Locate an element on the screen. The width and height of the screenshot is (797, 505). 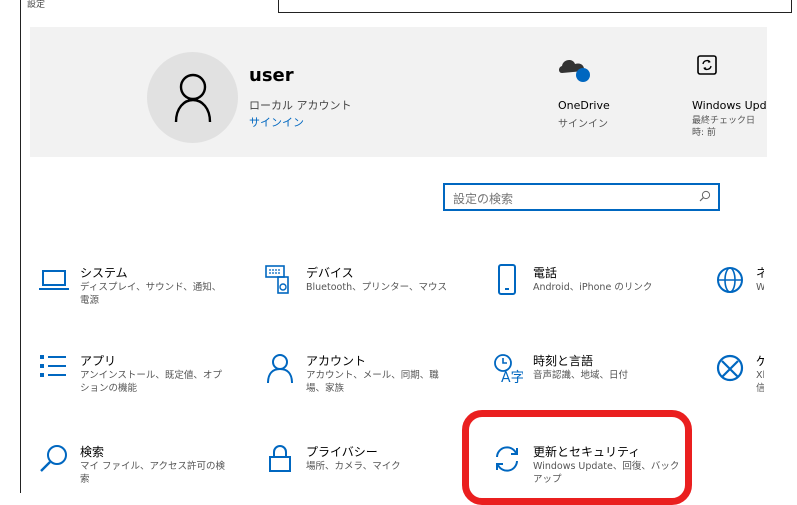
category-description: Xl 信 is located at coordinates (760, 382).